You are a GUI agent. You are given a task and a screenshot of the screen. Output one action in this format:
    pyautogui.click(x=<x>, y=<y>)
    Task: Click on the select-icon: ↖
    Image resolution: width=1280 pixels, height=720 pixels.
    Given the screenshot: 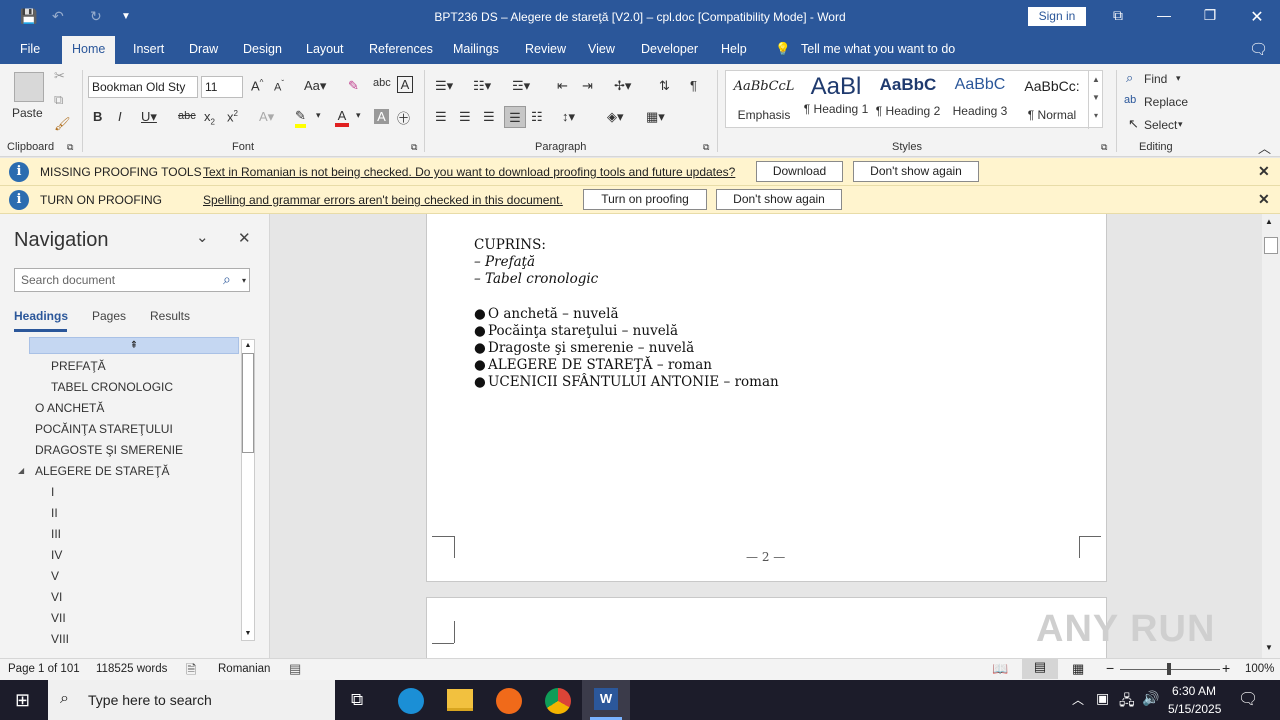 What is the action you would take?
    pyautogui.click(x=1133, y=124)
    